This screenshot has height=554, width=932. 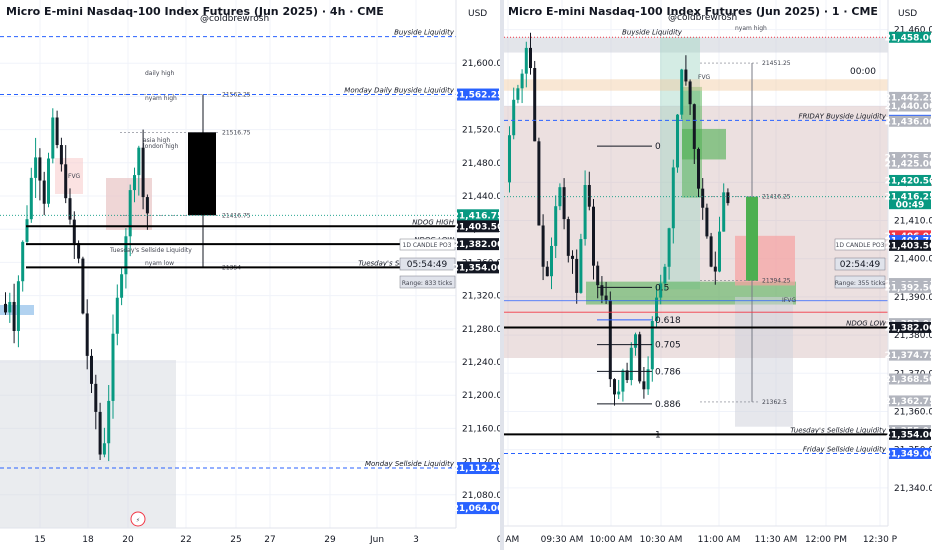 I want to click on left-small-label-3: london high, so click(x=161, y=146).